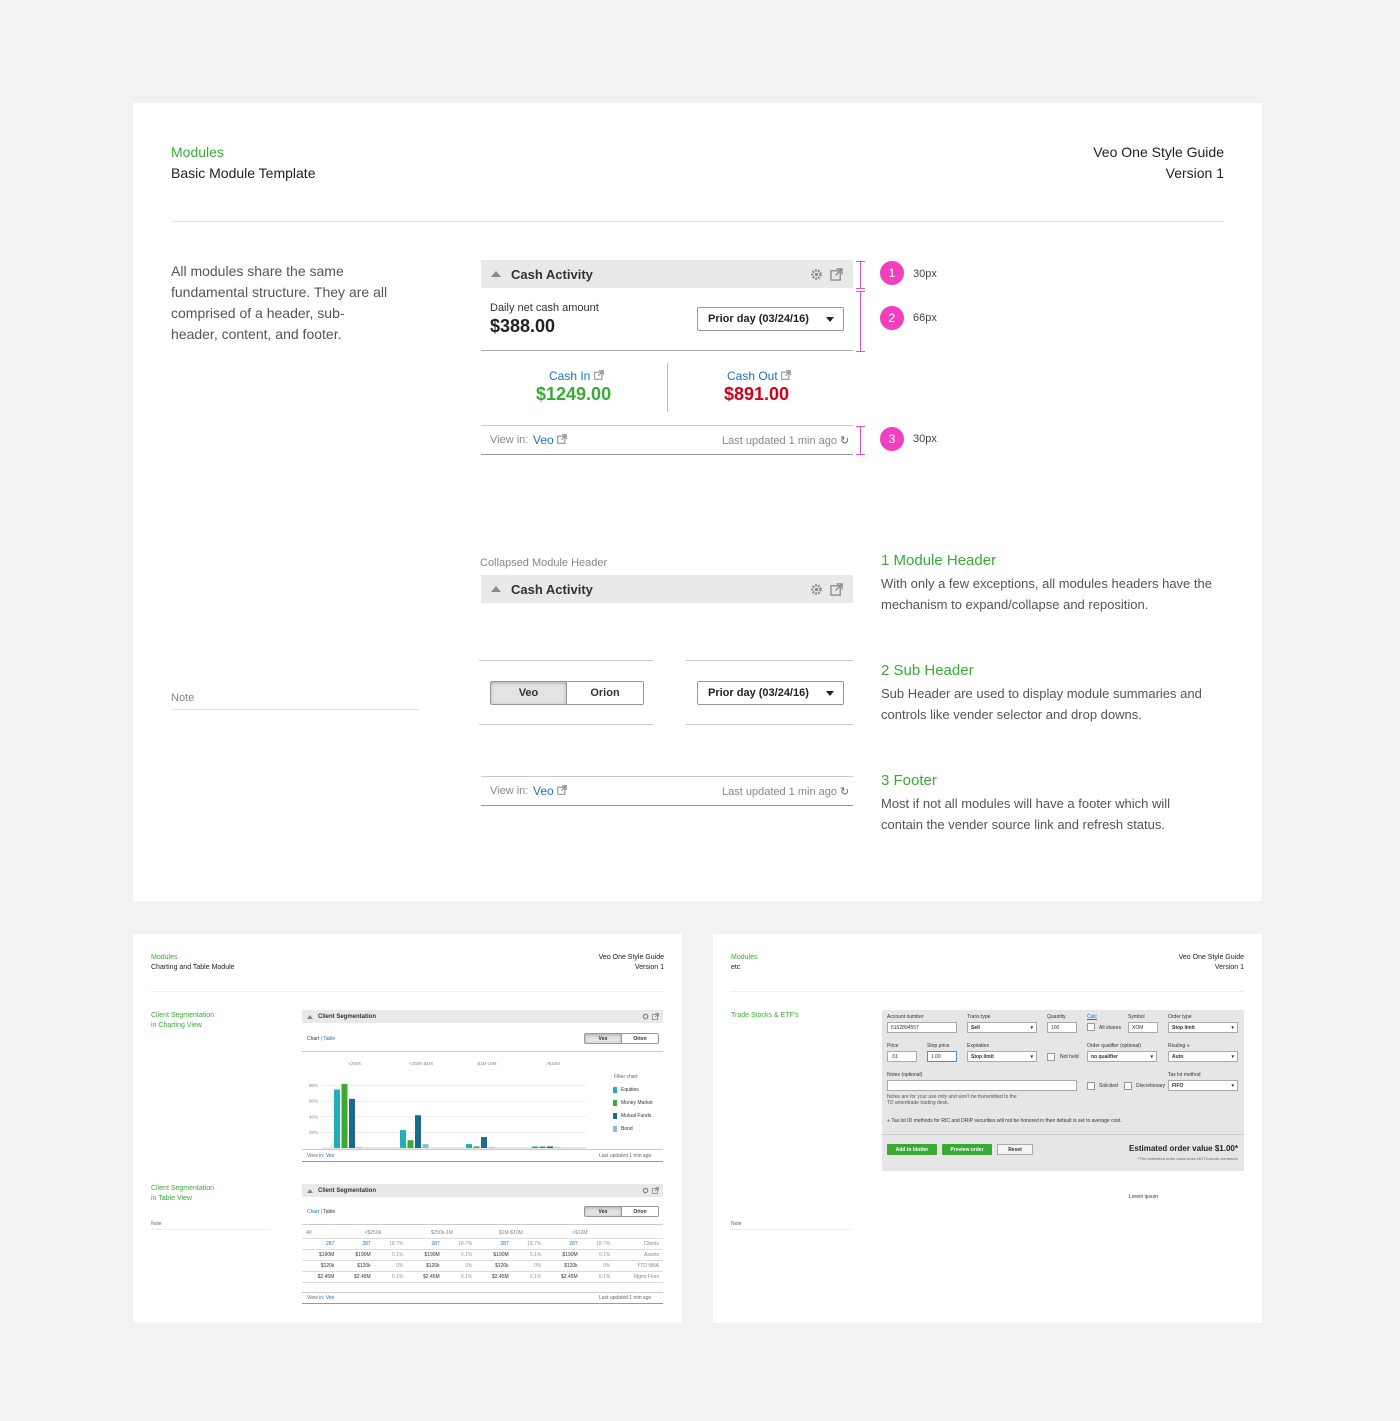 This screenshot has width=1400, height=1421. I want to click on chart-footer-veo: Veo, so click(330, 1156).